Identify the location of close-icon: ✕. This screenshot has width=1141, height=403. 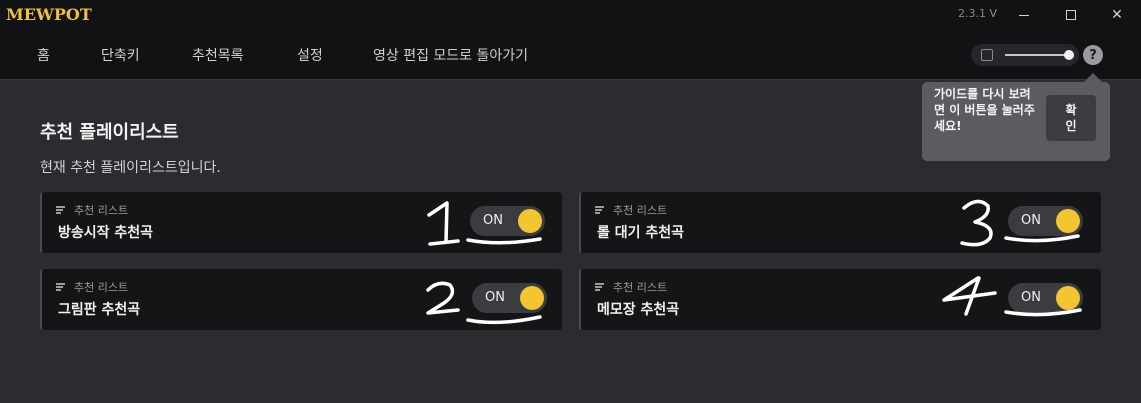
(1117, 15).